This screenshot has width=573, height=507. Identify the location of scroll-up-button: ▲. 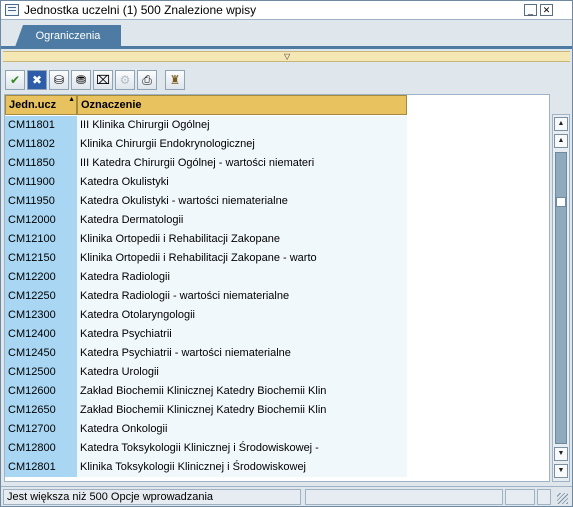
(561, 141).